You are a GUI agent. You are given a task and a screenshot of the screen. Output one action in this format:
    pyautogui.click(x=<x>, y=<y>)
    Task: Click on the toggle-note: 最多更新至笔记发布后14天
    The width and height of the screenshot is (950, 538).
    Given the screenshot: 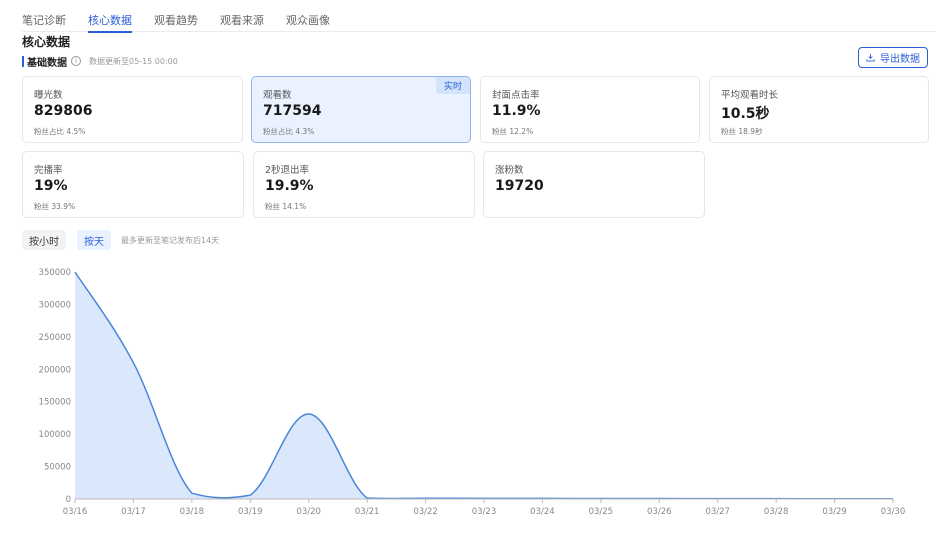 What is the action you would take?
    pyautogui.click(x=170, y=240)
    